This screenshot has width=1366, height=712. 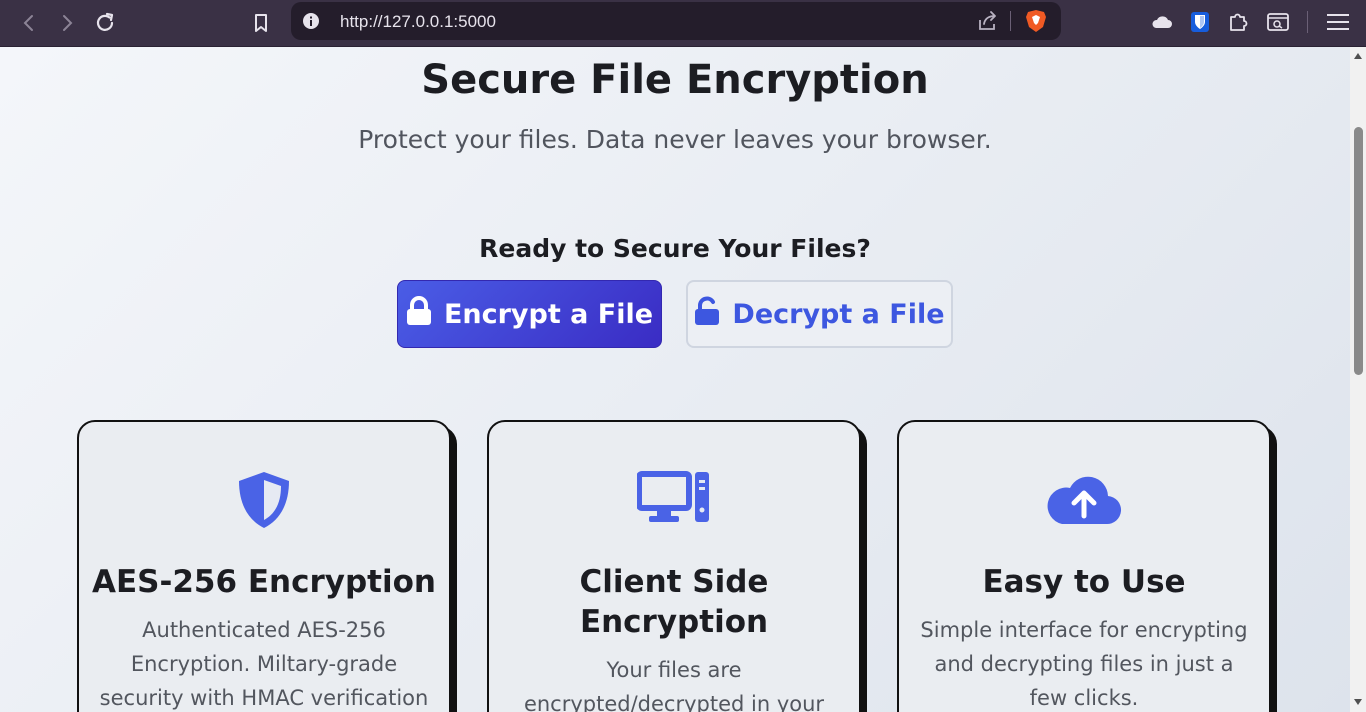 I want to click on shield-icon, so click(x=264, y=501).